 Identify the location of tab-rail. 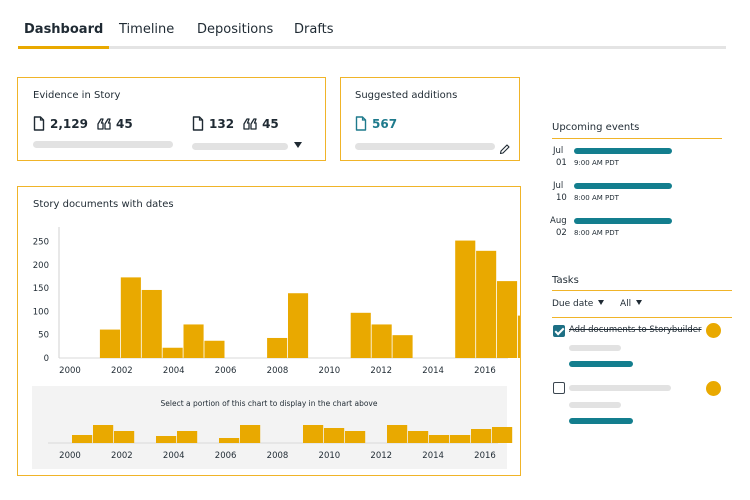
(372, 47).